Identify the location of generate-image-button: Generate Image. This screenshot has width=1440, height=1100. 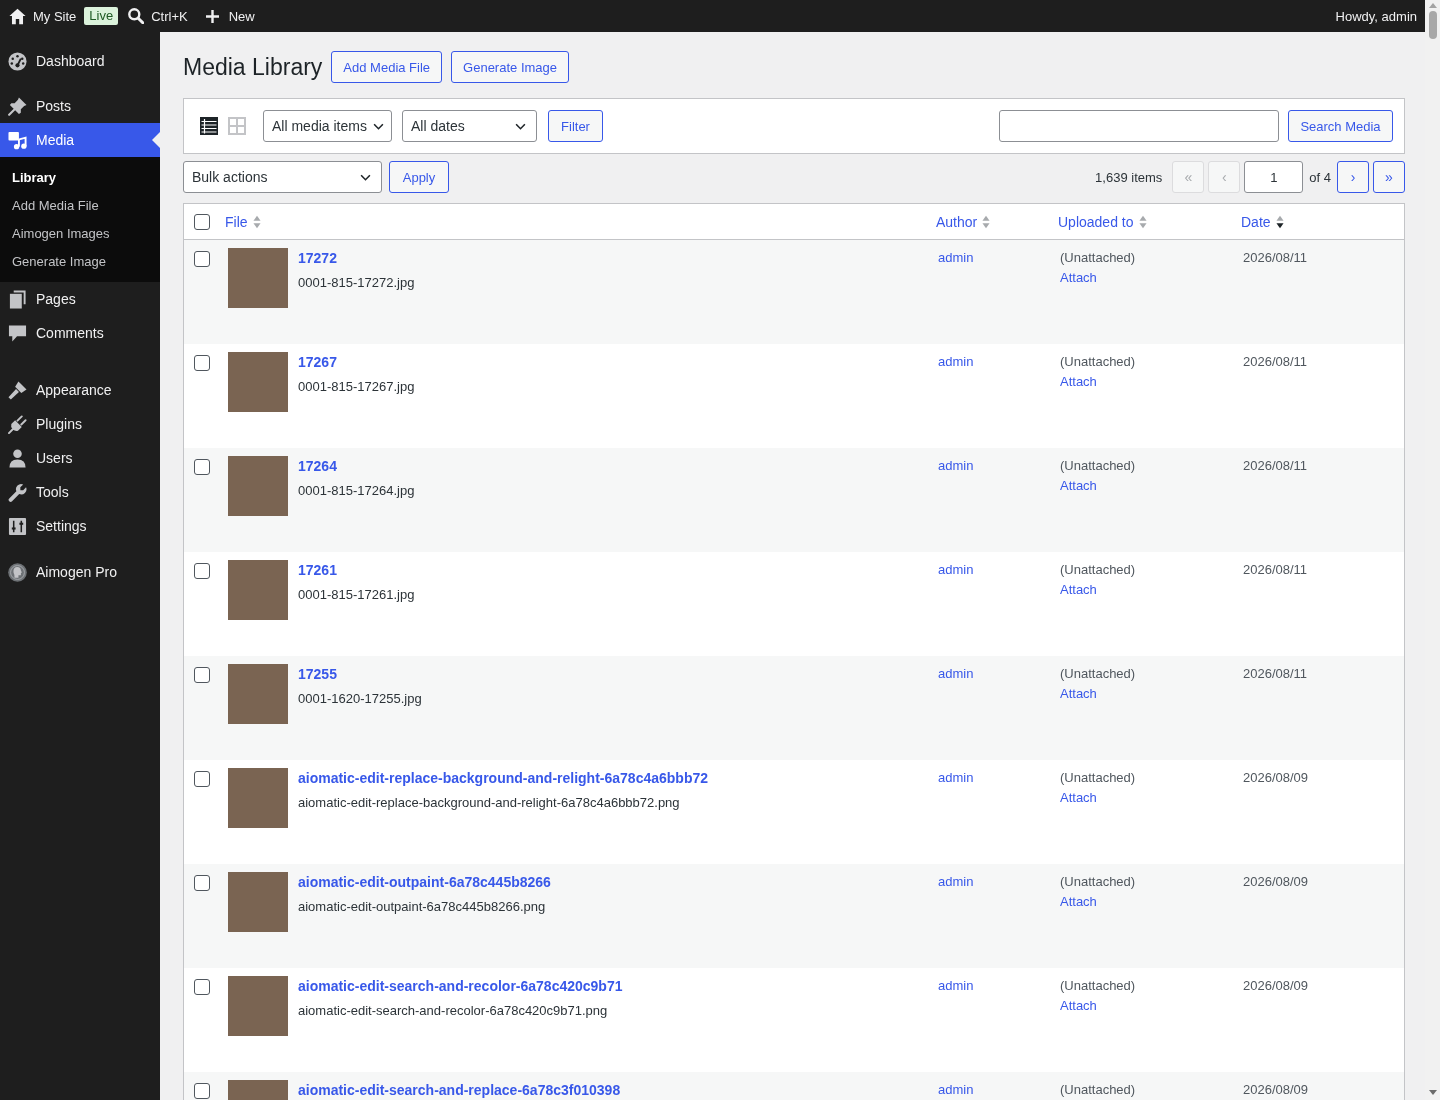
(510, 67).